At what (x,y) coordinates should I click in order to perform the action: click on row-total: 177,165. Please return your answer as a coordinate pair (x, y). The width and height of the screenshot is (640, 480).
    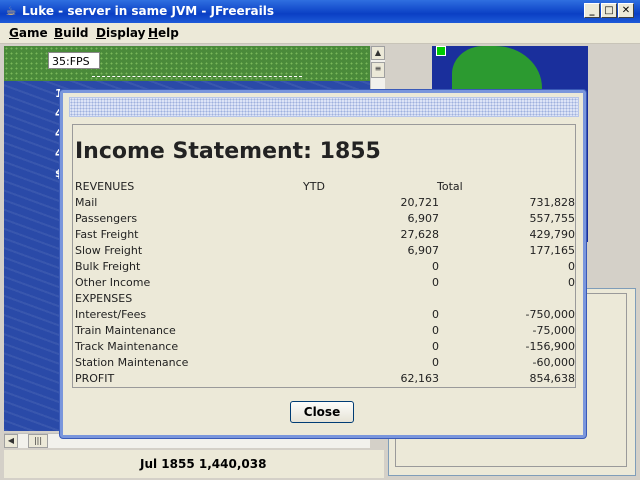
    Looking at the image, I should click on (552, 250).